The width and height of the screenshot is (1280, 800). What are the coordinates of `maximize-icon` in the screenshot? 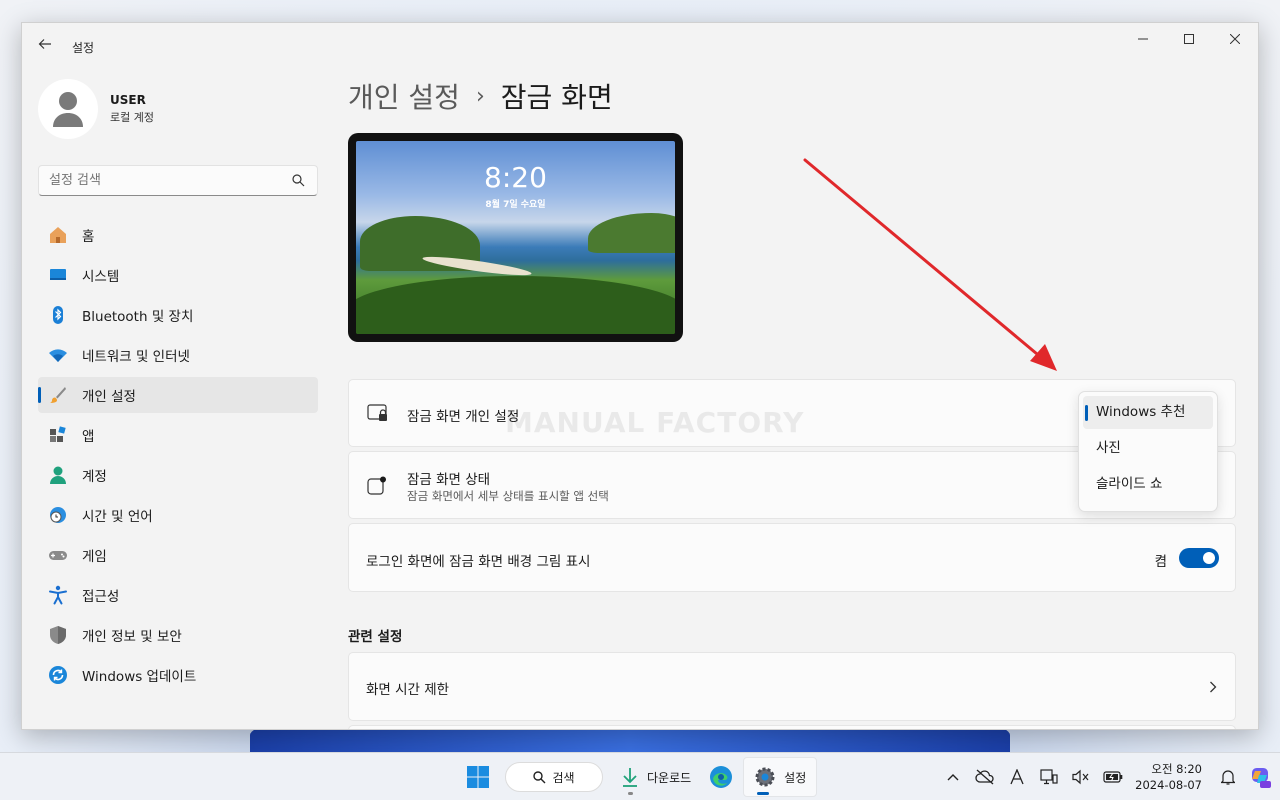 It's located at (1189, 39).